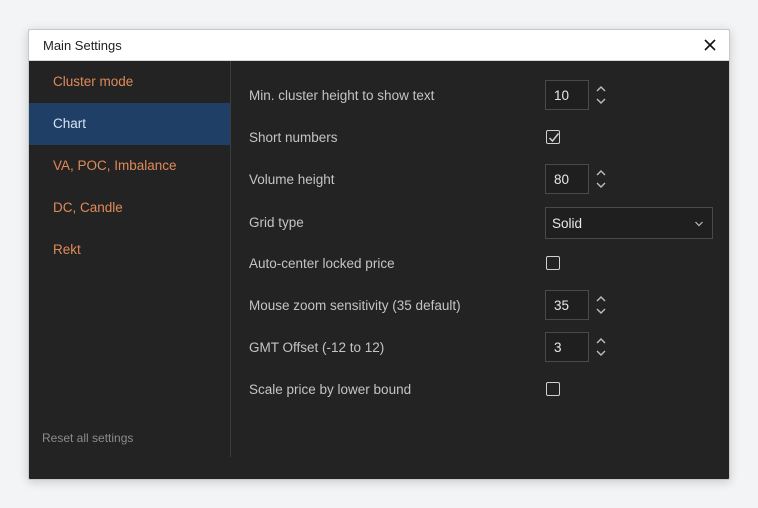 The height and width of the screenshot is (508, 758). What do you see at coordinates (489, 307) in the screenshot?
I see `setting-row-mouse-zoom: Mouse zoom sensitivity (35 default)` at bounding box center [489, 307].